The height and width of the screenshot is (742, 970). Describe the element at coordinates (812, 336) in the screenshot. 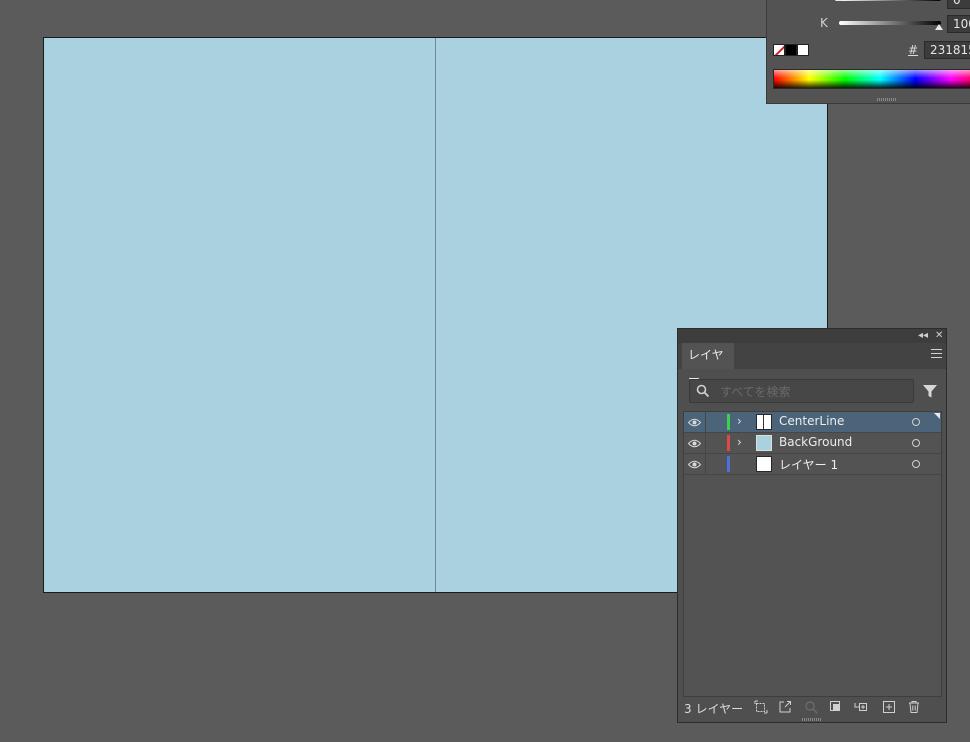

I see `panel-titlebar: ◂◂ ✕` at that location.